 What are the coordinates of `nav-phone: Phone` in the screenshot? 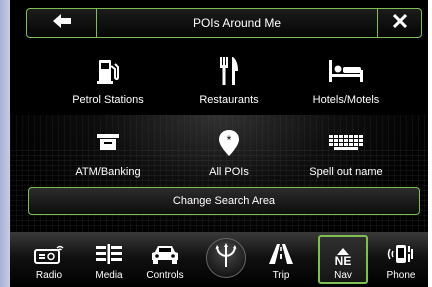 It's located at (401, 261).